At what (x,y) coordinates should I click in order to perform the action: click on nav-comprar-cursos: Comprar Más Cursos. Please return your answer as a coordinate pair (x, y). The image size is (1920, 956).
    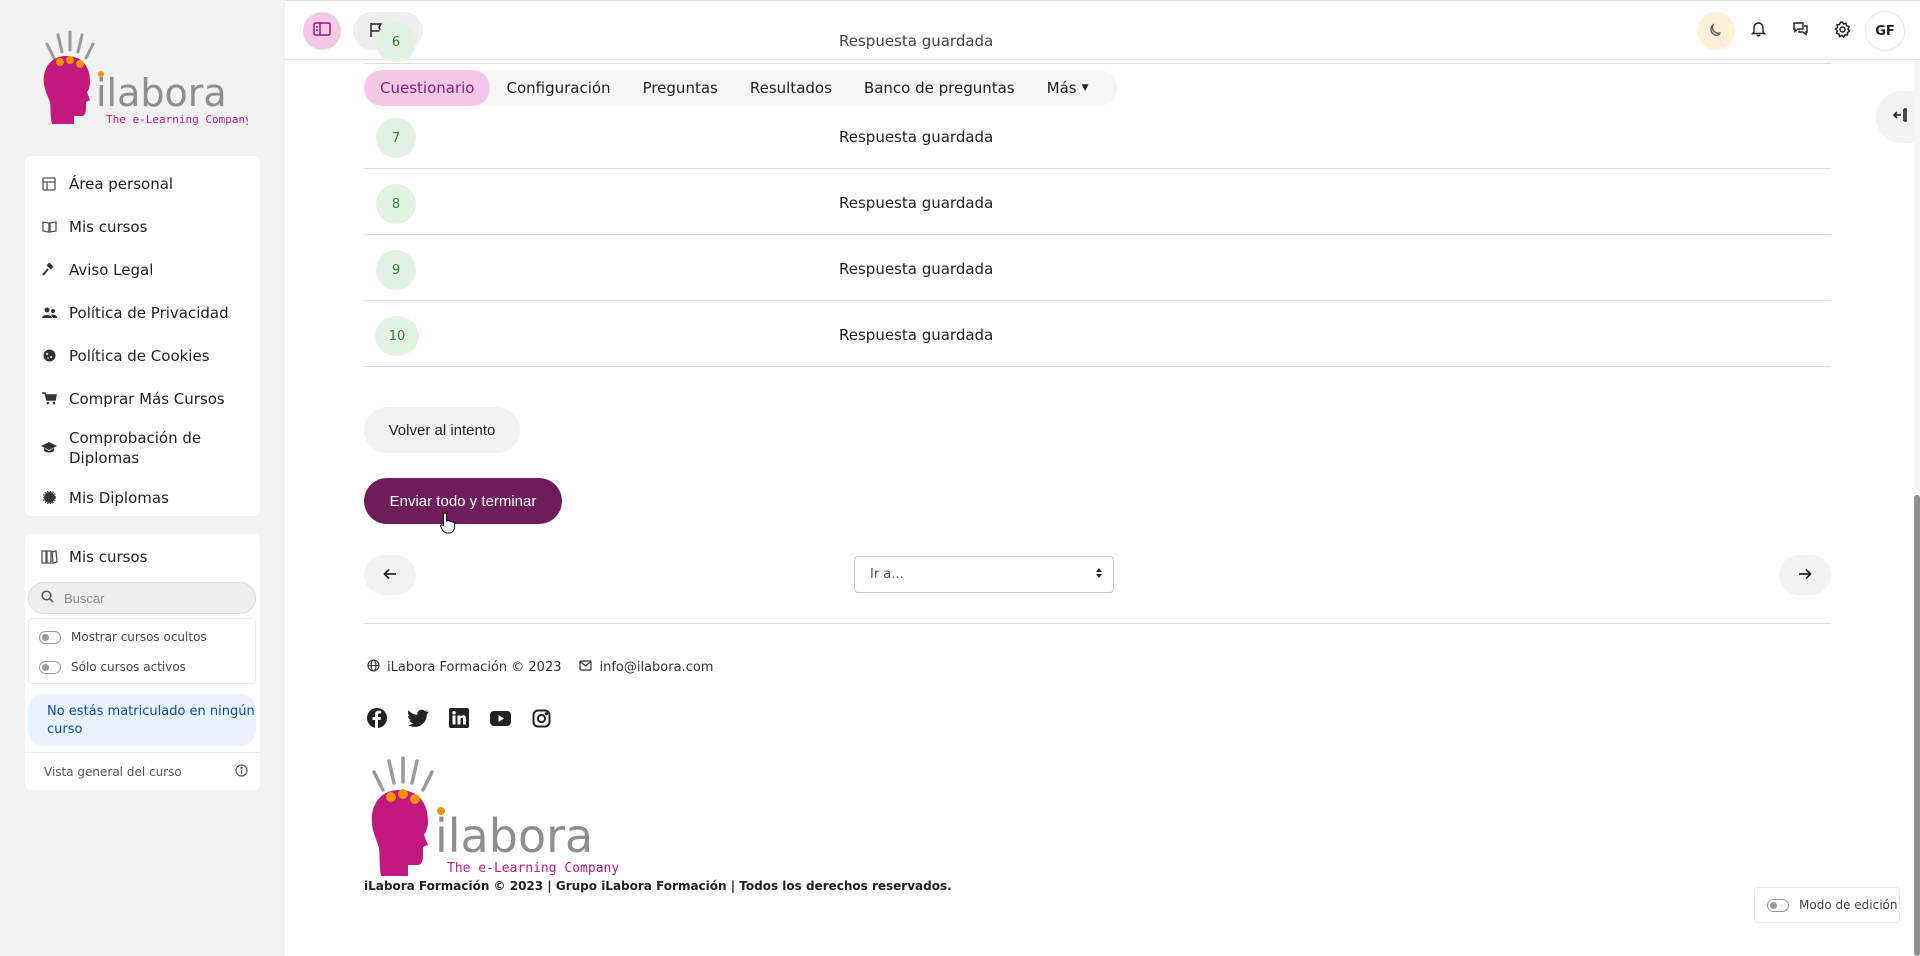
    Looking at the image, I should click on (142, 398).